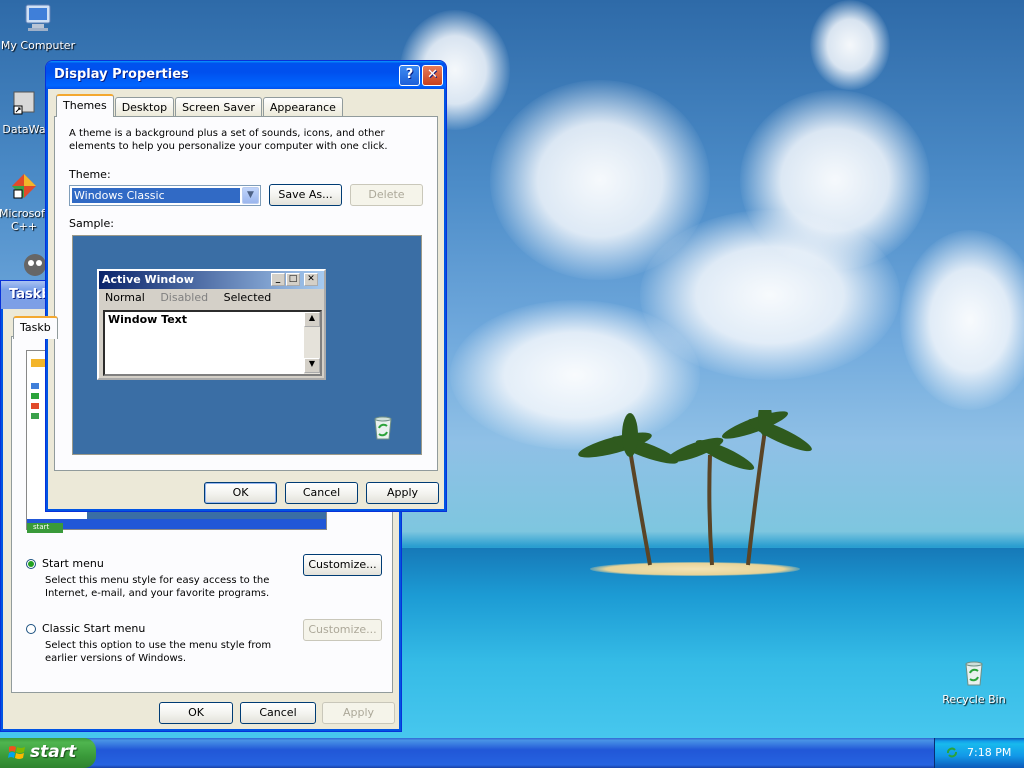  Describe the element at coordinates (24, 186) in the screenshot. I see `visual-cpp-icon` at that location.